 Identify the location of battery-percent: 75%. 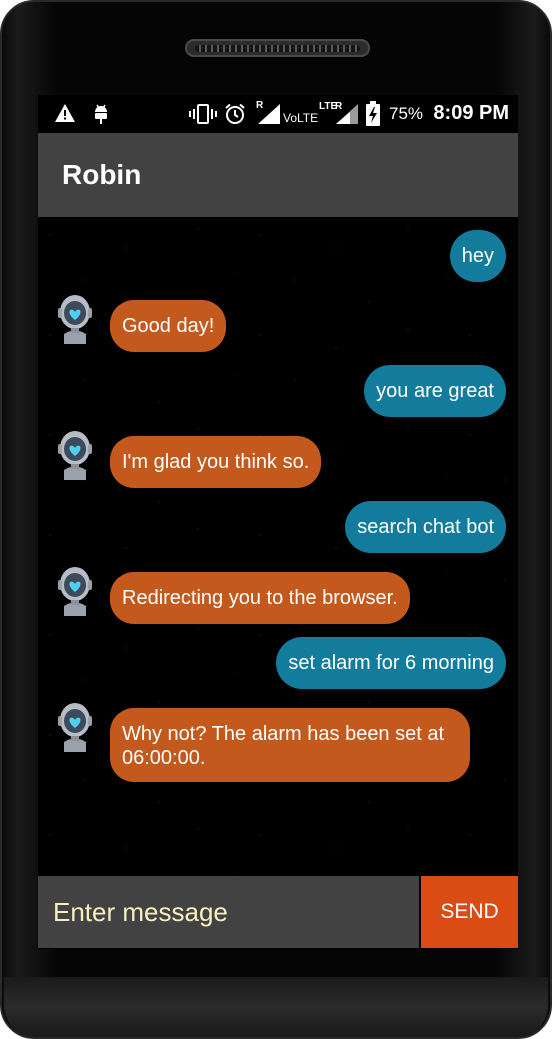
(406, 113).